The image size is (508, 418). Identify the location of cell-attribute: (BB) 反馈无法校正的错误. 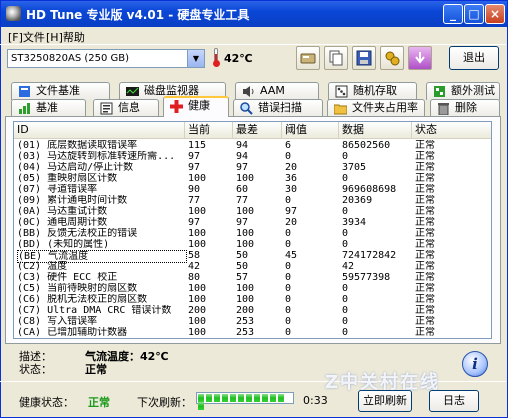
(77, 233).